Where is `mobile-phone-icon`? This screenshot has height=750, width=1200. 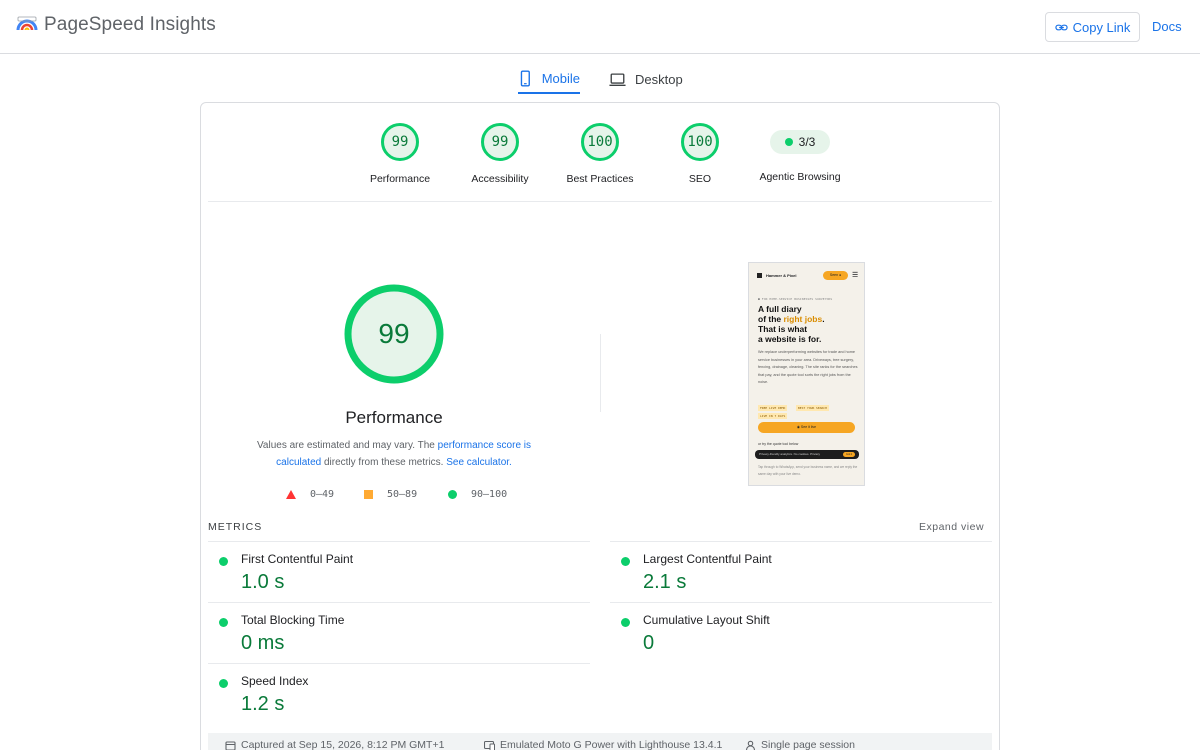 mobile-phone-icon is located at coordinates (525, 78).